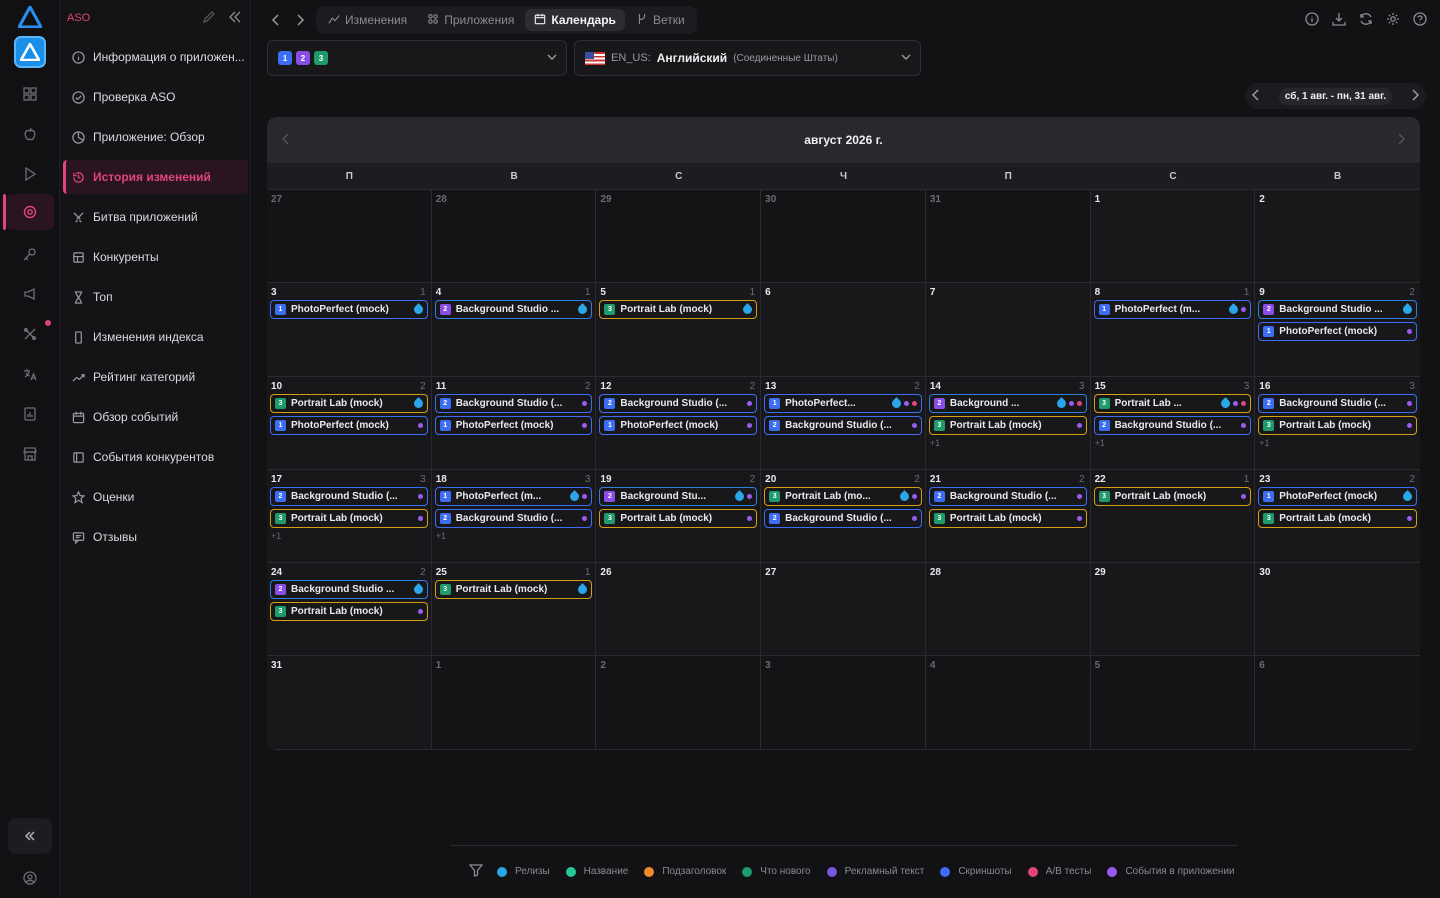 The height and width of the screenshot is (898, 1440). Describe the element at coordinates (1173, 237) in the screenshot. I see `calendar-day-cell: 1` at that location.